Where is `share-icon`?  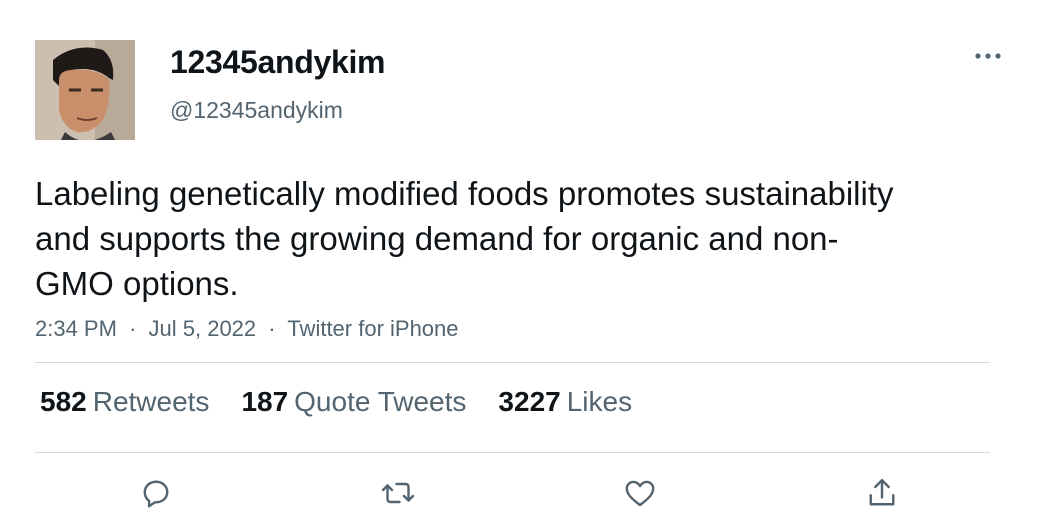 share-icon is located at coordinates (882, 492).